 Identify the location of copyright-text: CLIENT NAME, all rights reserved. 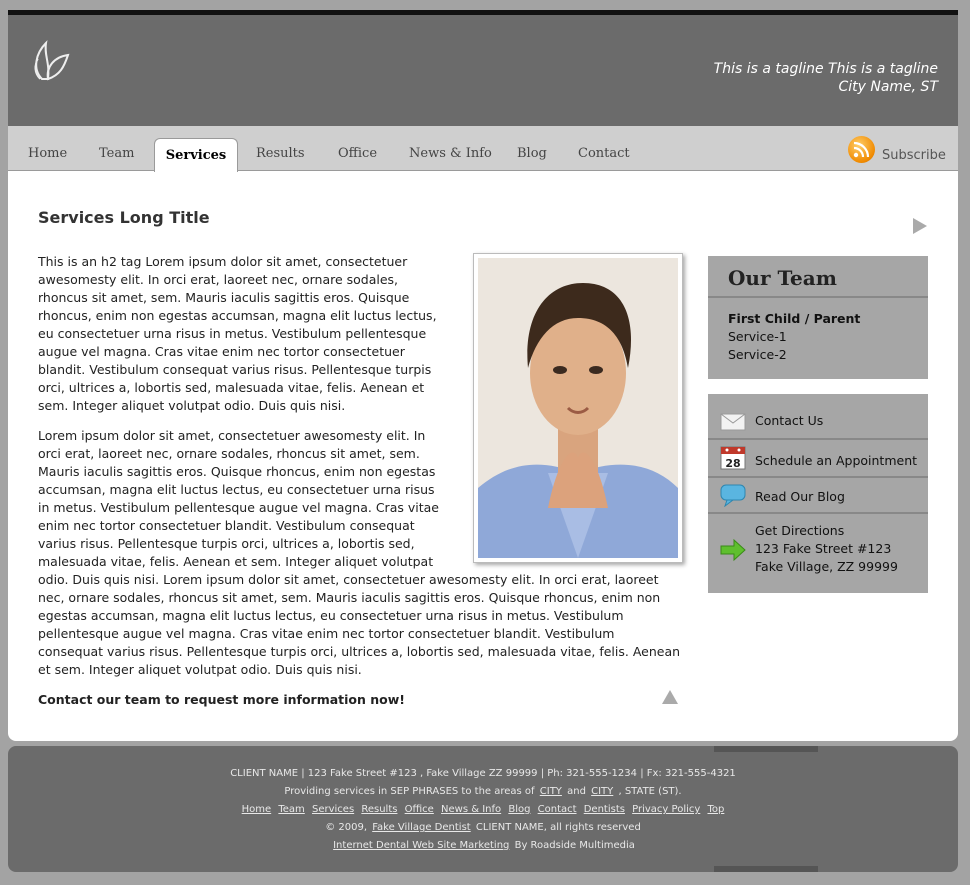
(558, 827).